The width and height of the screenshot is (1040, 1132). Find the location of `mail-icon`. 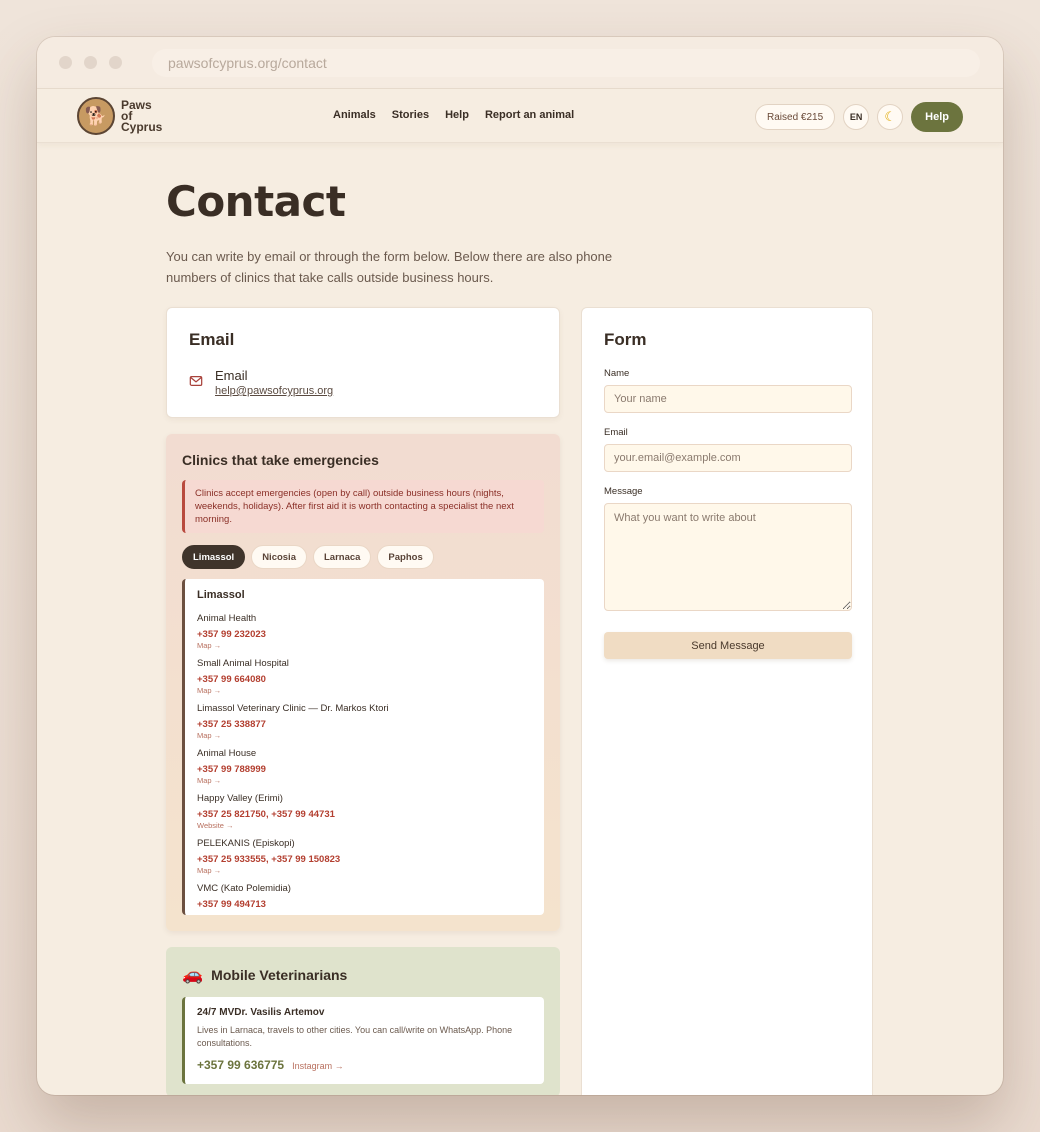

mail-icon is located at coordinates (196, 381).